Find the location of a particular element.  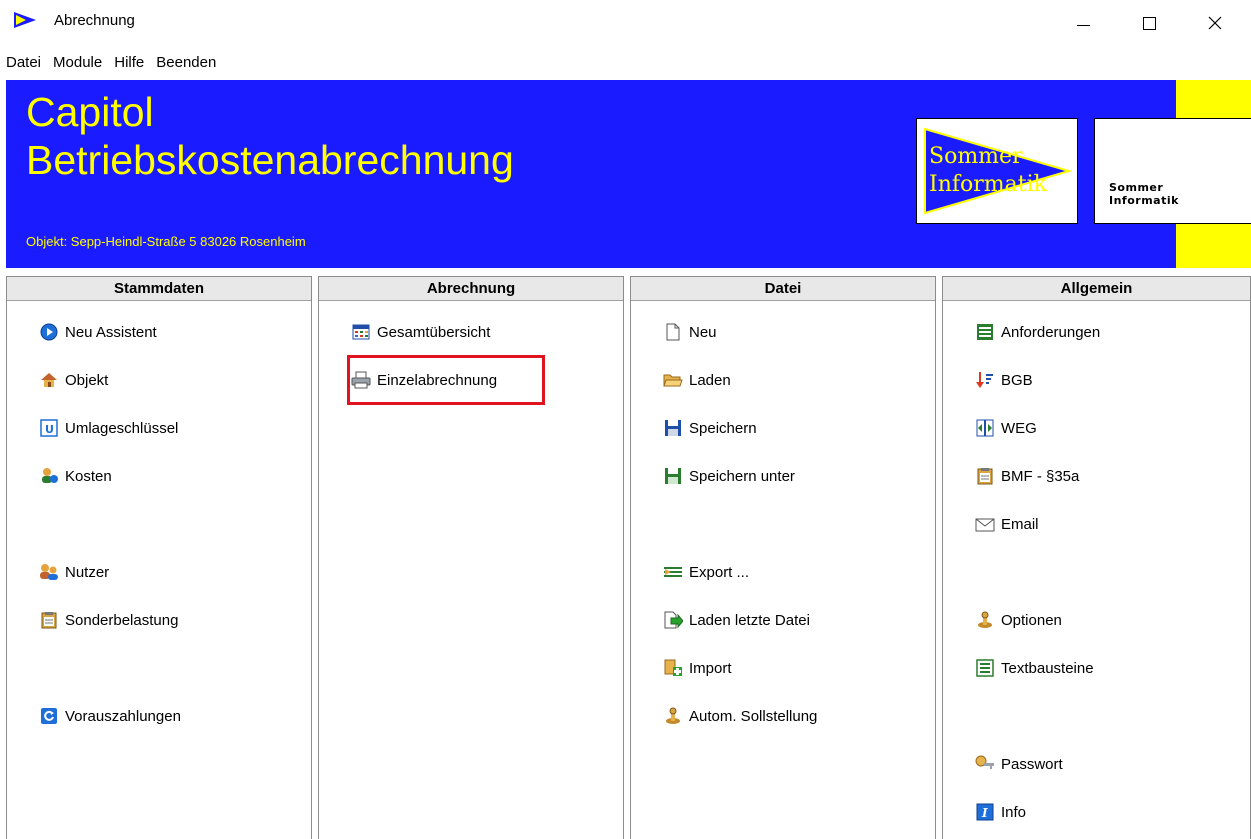

item-vorauszahlungen: Vorauszahlungen is located at coordinates (110, 716).